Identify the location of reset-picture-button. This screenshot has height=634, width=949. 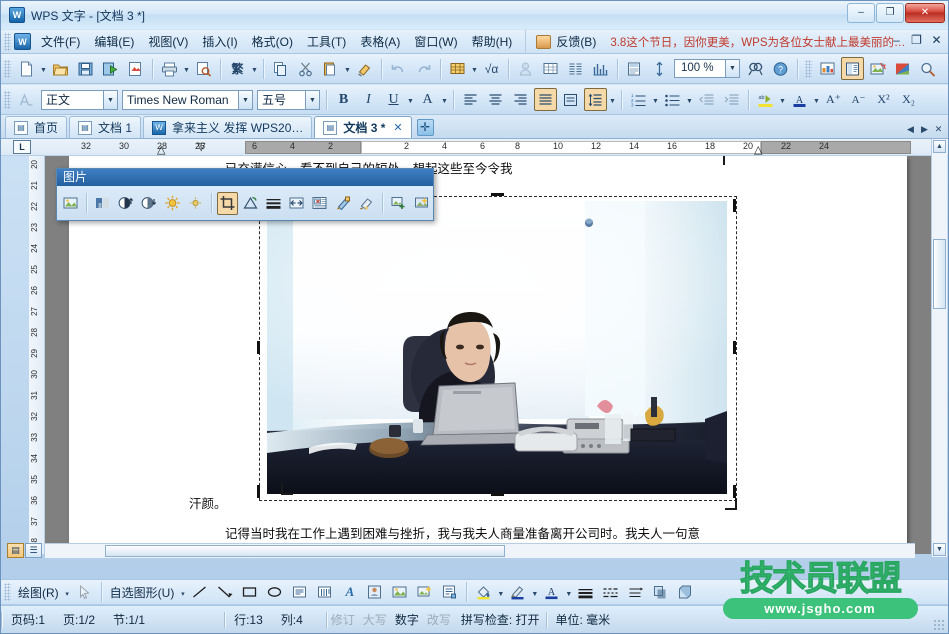
(398, 203).